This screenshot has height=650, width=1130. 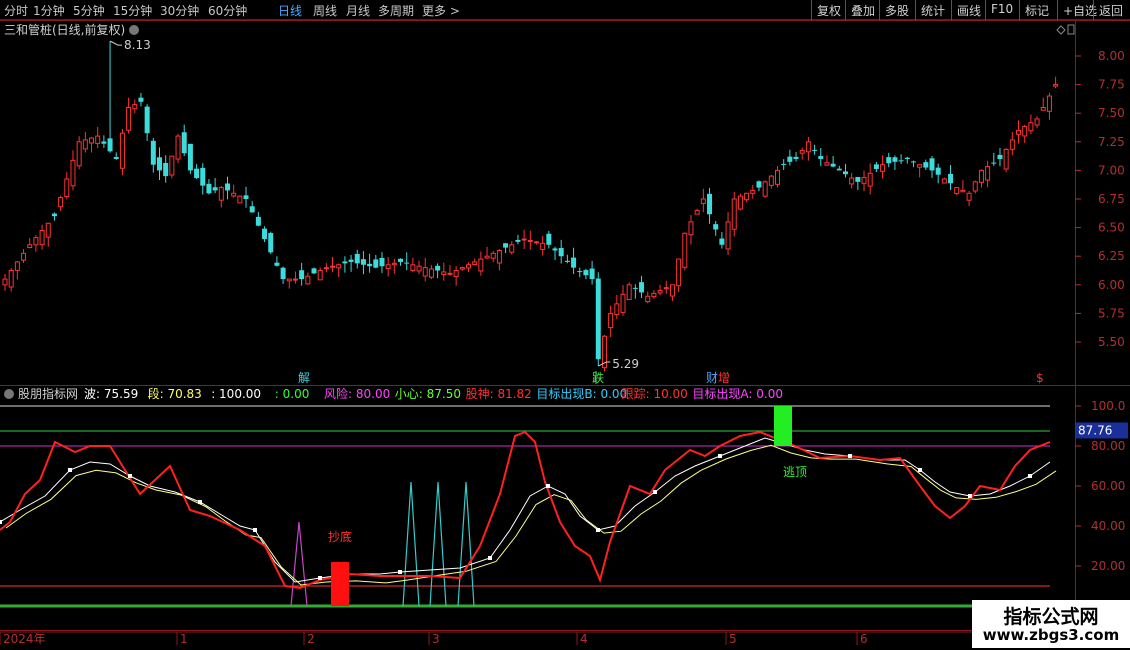 I want to click on indicator-value: 目标出现A: 0.00, so click(x=737, y=394).